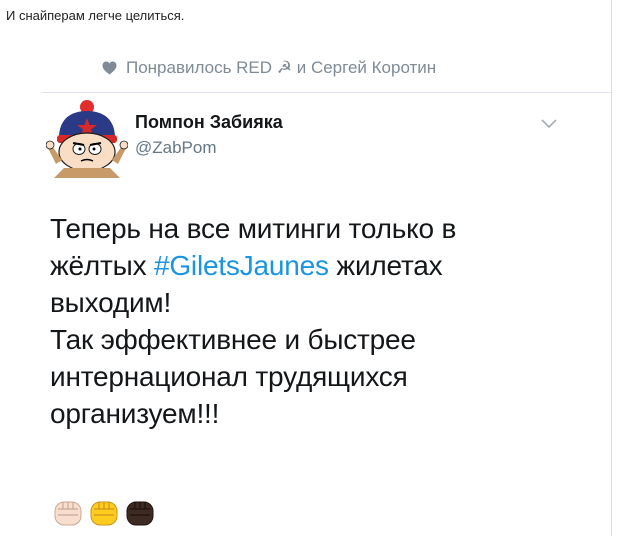  Describe the element at coordinates (611, 268) in the screenshot. I see `page-right-border` at that location.